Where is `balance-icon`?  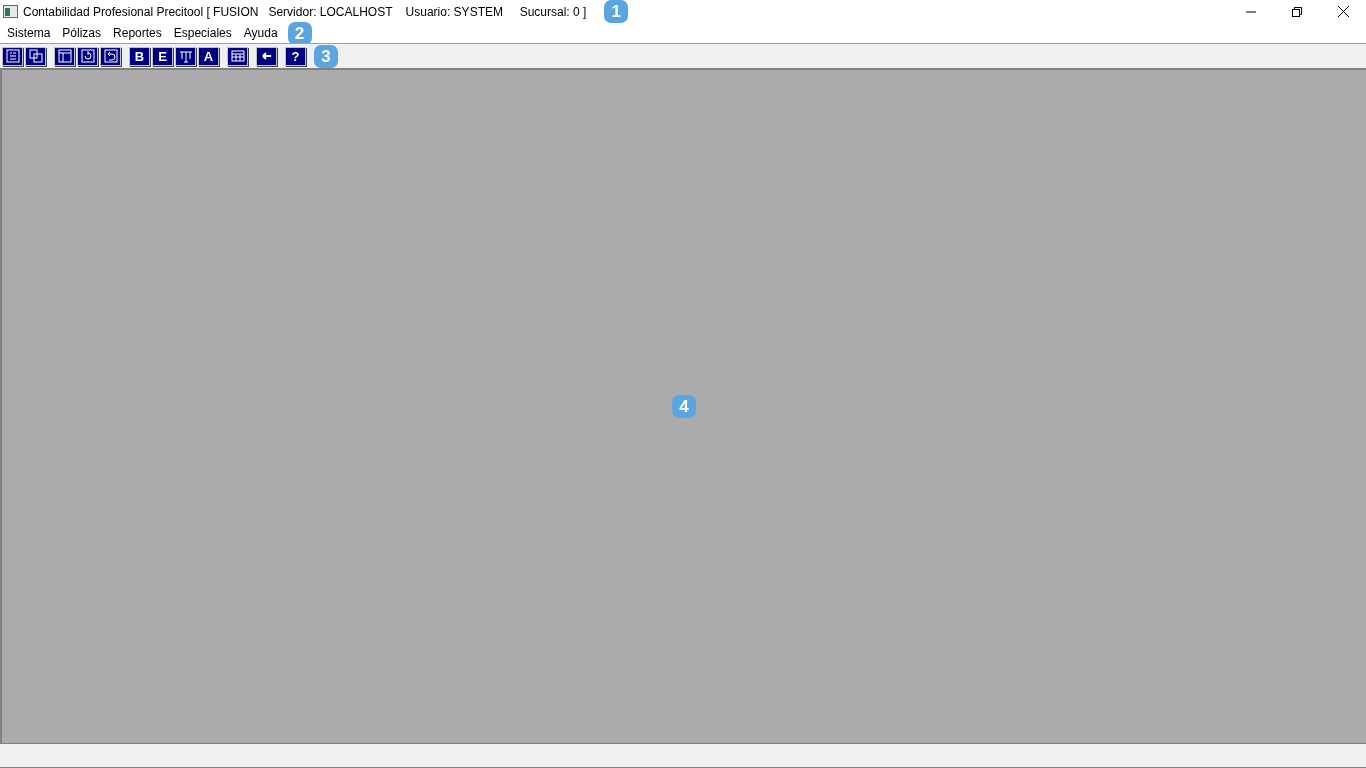 balance-icon is located at coordinates (185, 56).